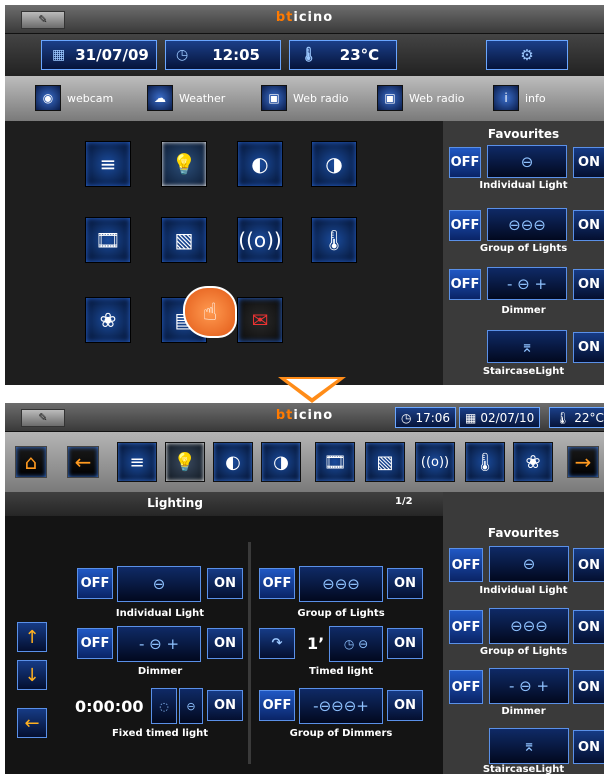 The image size is (609, 779). What do you see at coordinates (277, 705) in the screenshot?
I see `group-dimmers-off: OFF` at bounding box center [277, 705].